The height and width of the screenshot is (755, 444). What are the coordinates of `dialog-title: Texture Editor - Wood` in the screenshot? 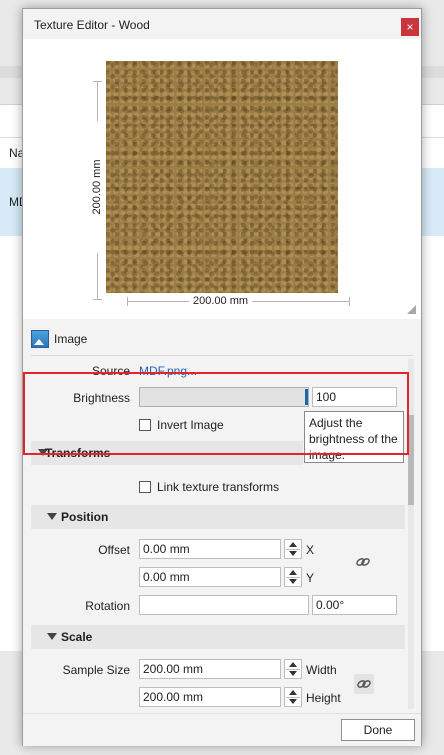 It's located at (92, 25).